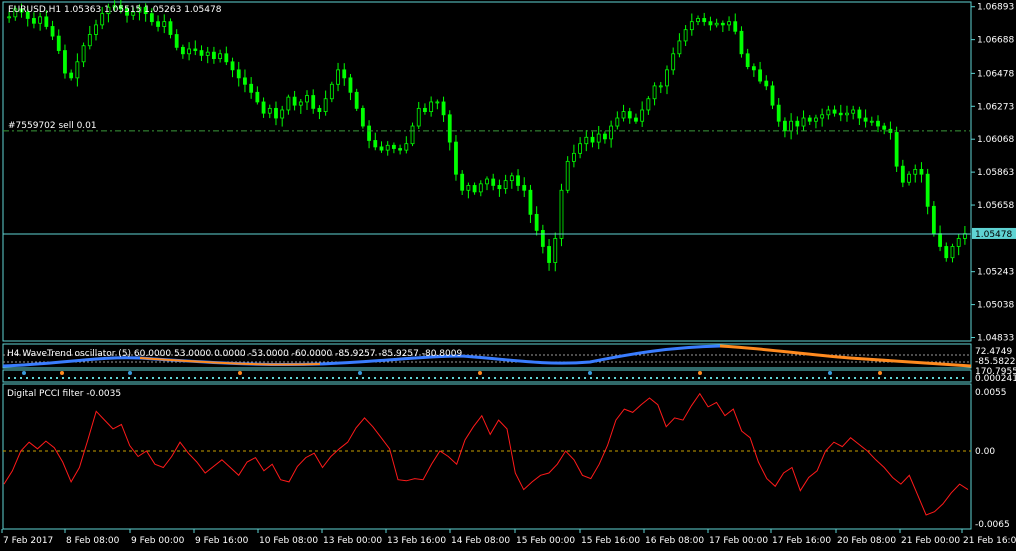 The height and width of the screenshot is (551, 1016). Describe the element at coordinates (995, 8) in the screenshot. I see `price-tick-label: 1.06893` at that location.